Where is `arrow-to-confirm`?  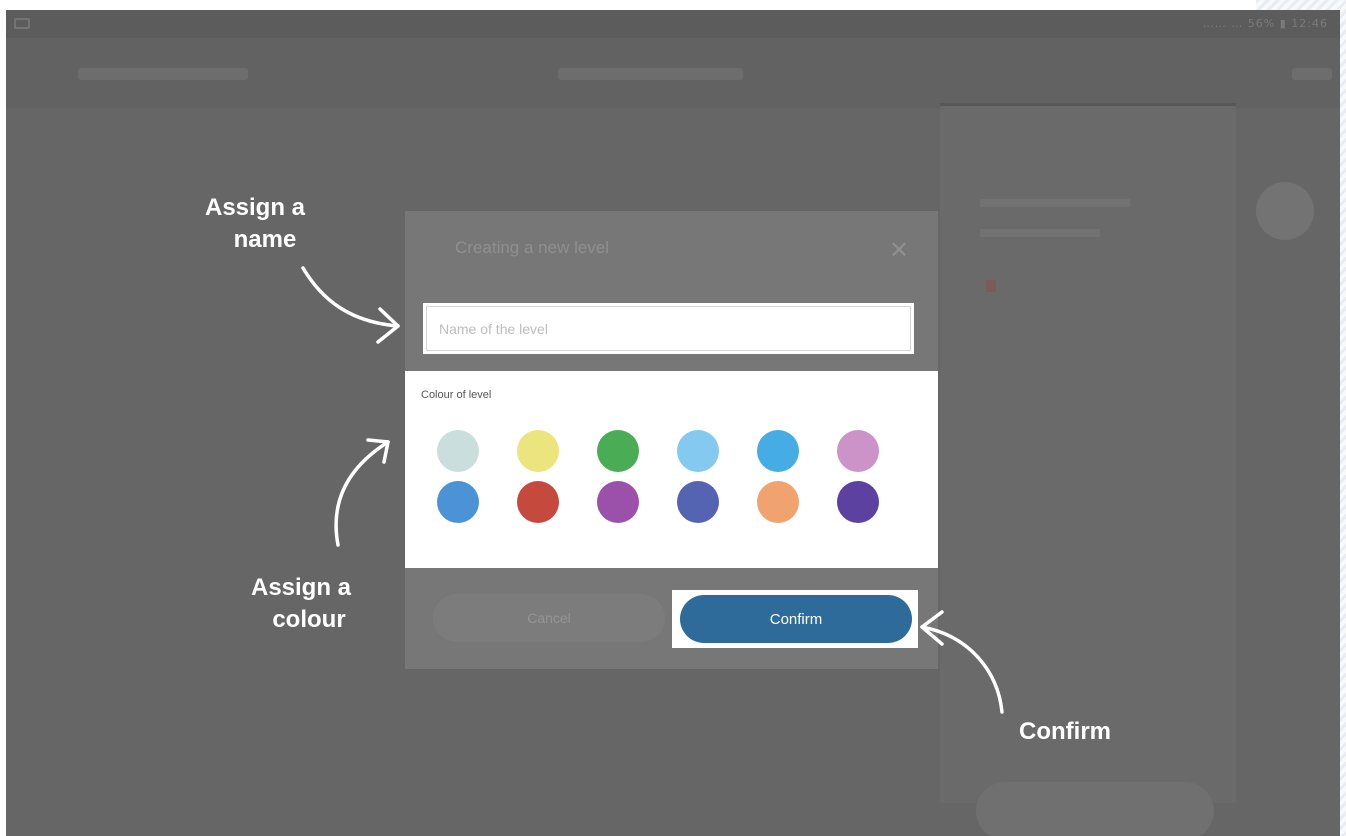 arrow-to-confirm is located at coordinates (962, 669).